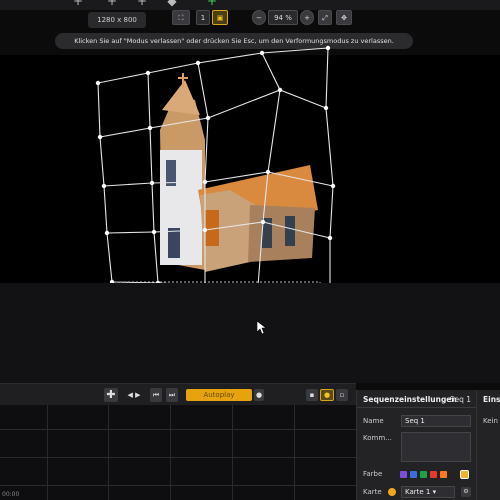 The width and height of the screenshot is (500, 500). I want to click on timeline-toolbar: ✚ ◀ ▶ ⏮ ⏭ Autoplay ● ▪ ● ▫, so click(178, 394).